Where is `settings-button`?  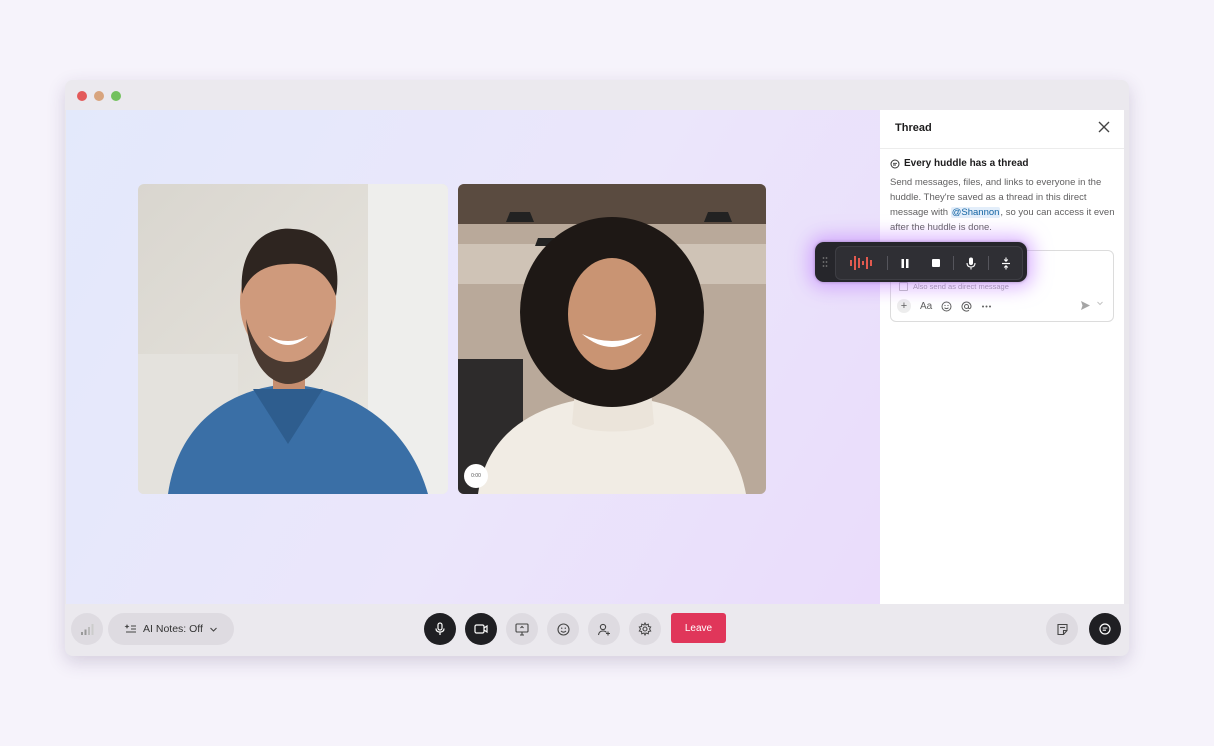 settings-button is located at coordinates (645, 629).